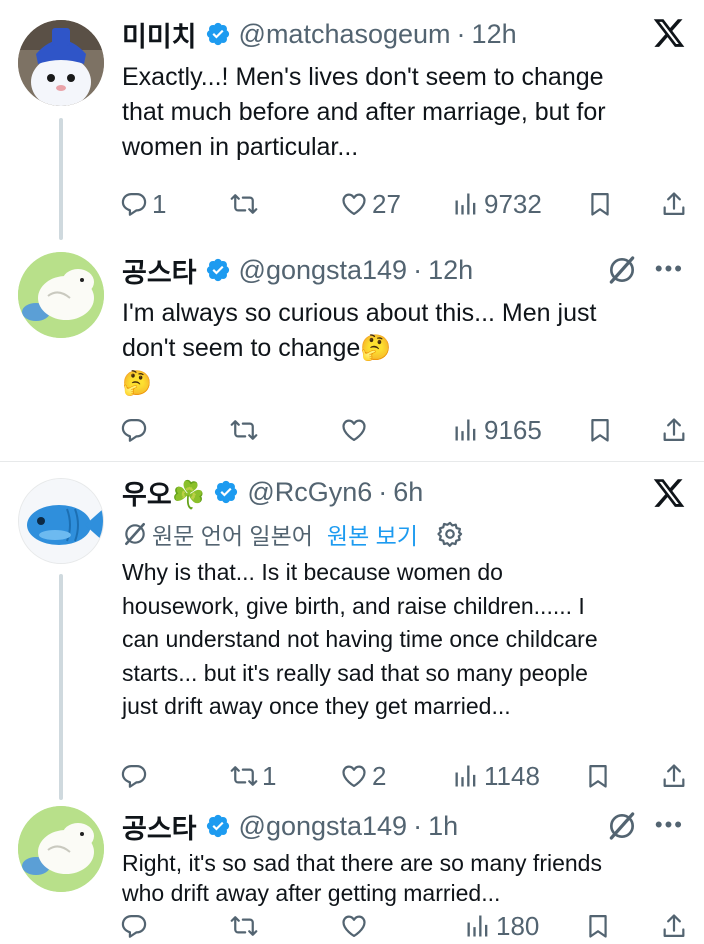 The width and height of the screenshot is (704, 944). I want to click on views-button: 180, so click(501, 926).